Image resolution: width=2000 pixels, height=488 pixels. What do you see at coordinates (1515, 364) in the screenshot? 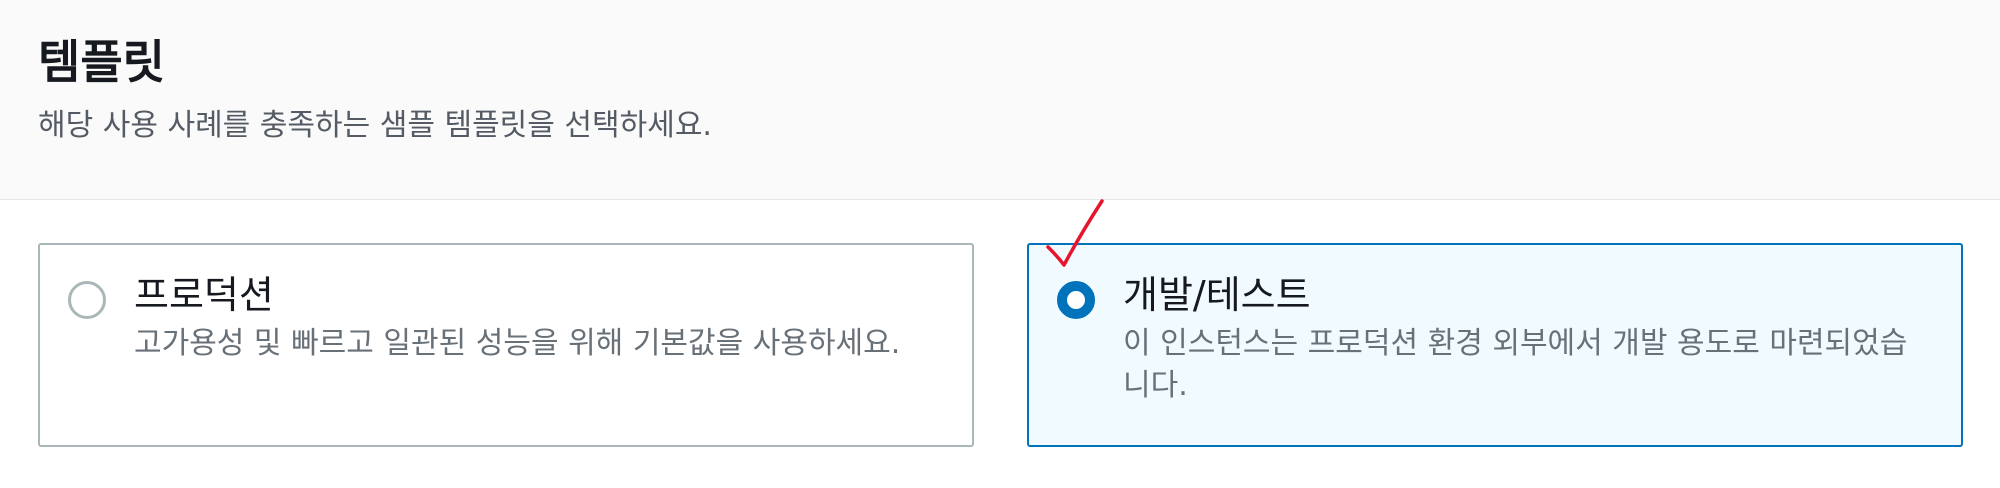
I see `template-description-dev-test: 이 인스턴스는 프로덕션 환경 외부에서 개발 용도로 마련되었습니다.` at bounding box center [1515, 364].